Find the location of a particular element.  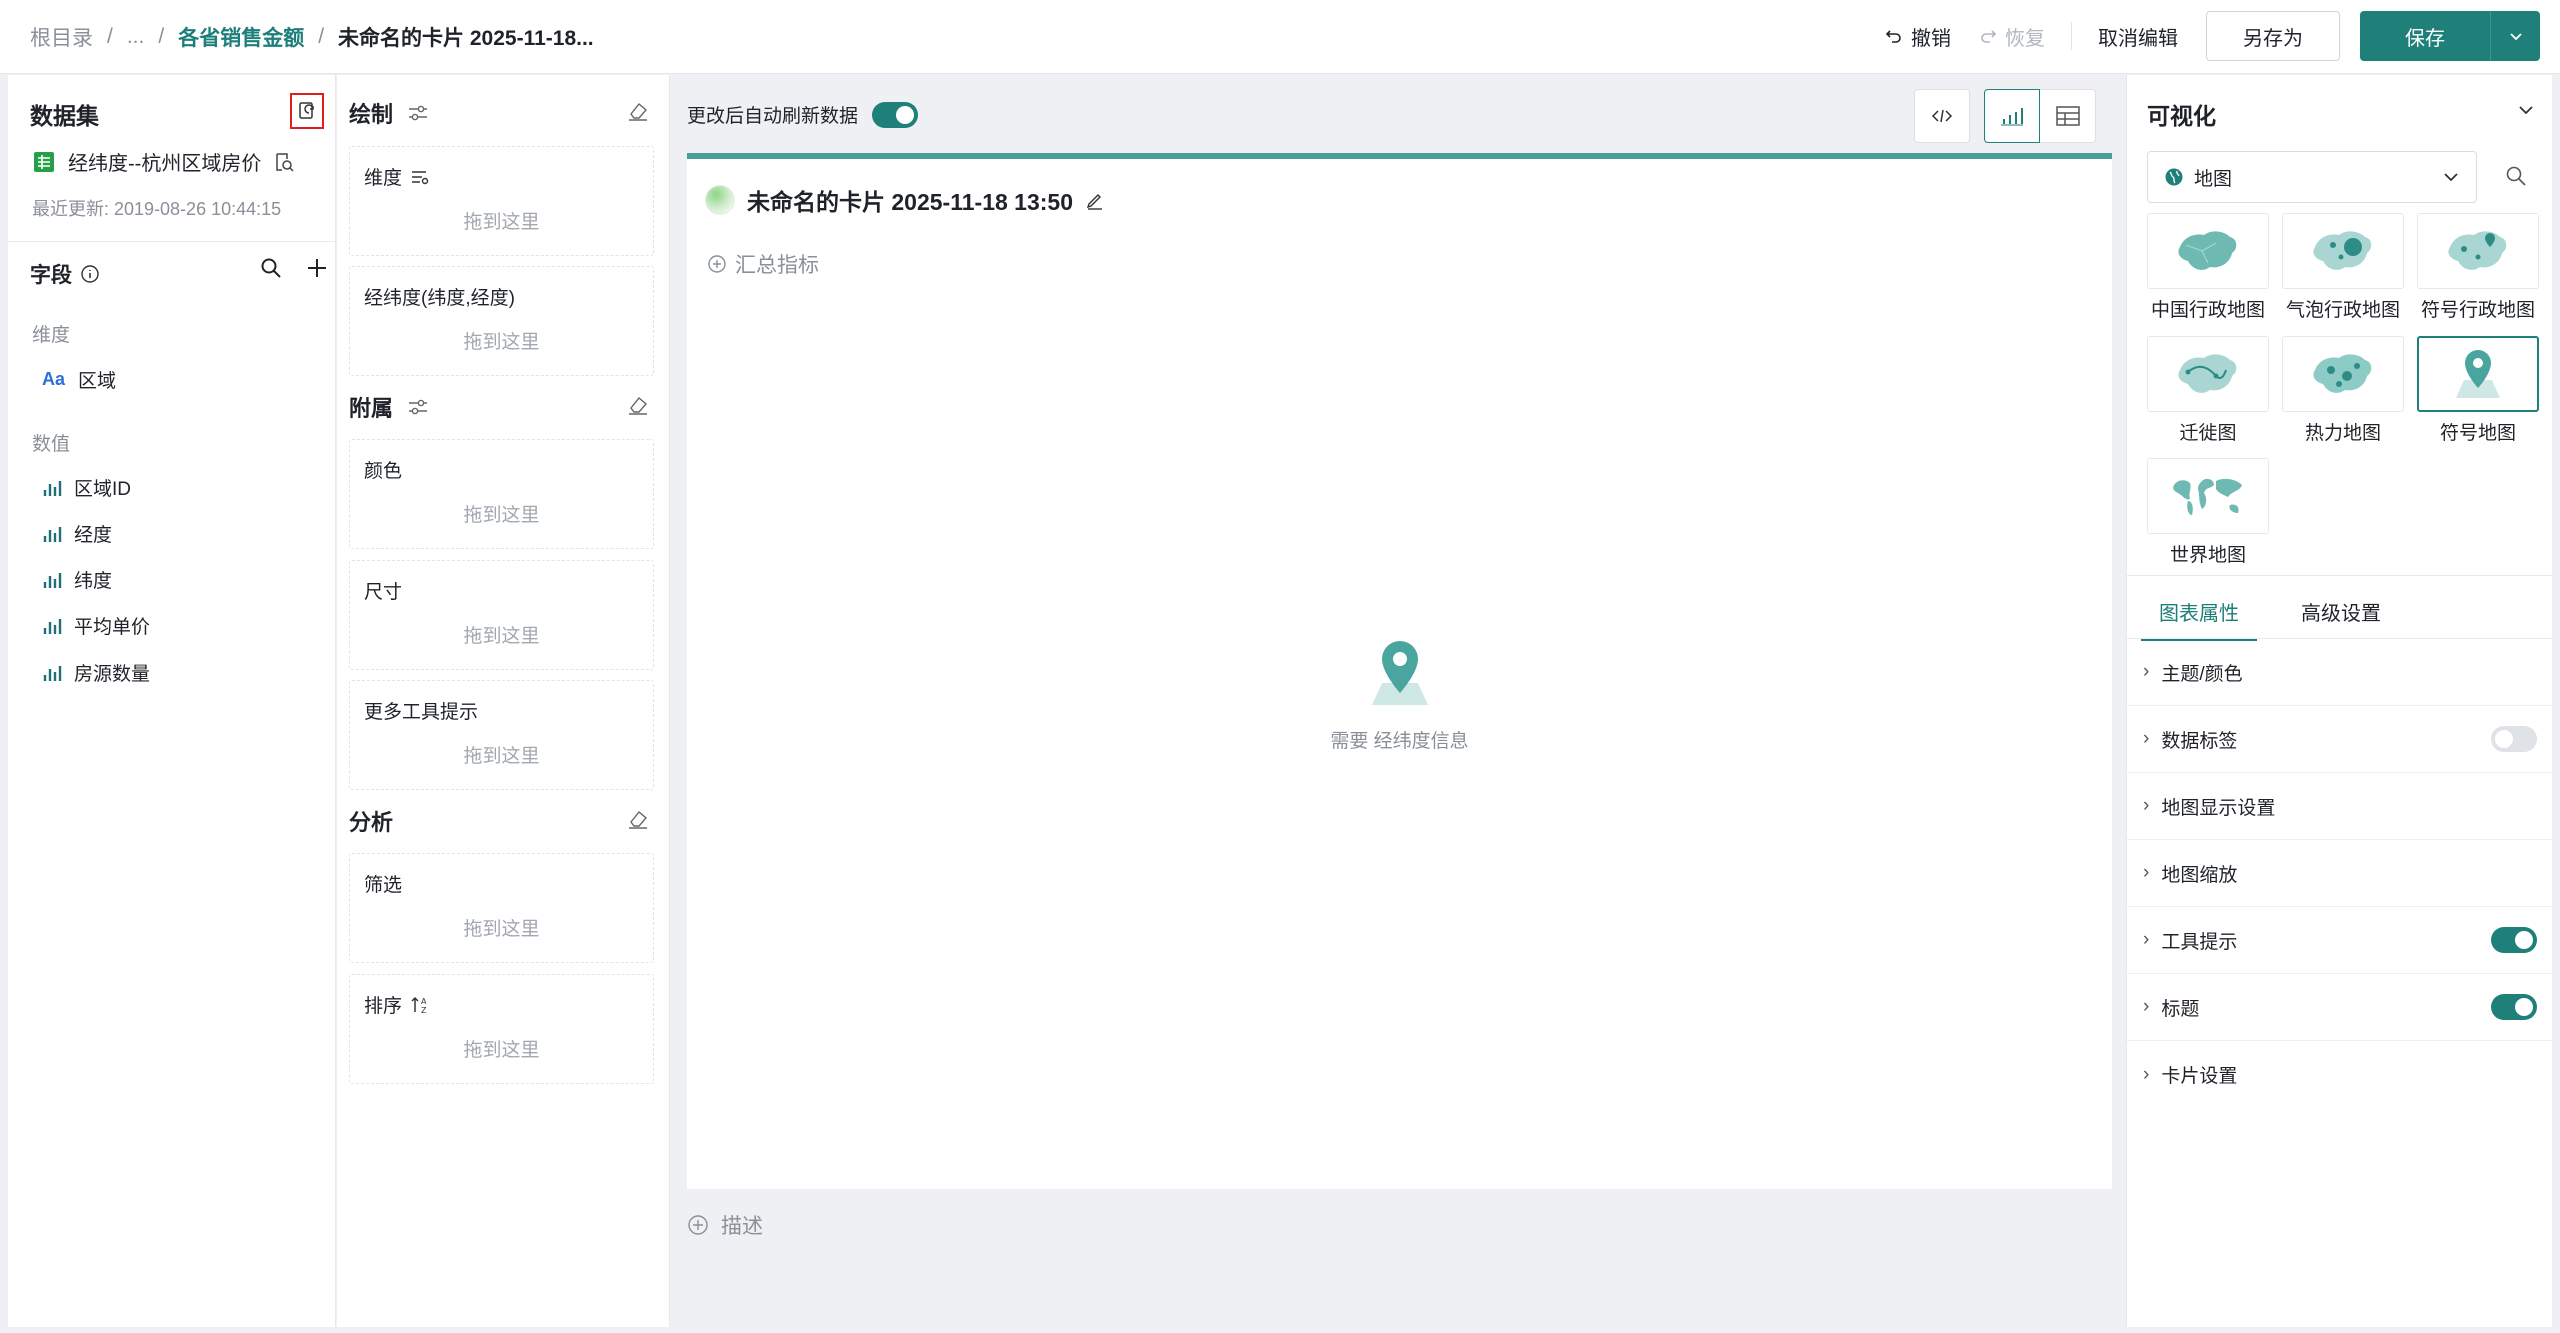

map-pin-icon is located at coordinates (1399, 673).